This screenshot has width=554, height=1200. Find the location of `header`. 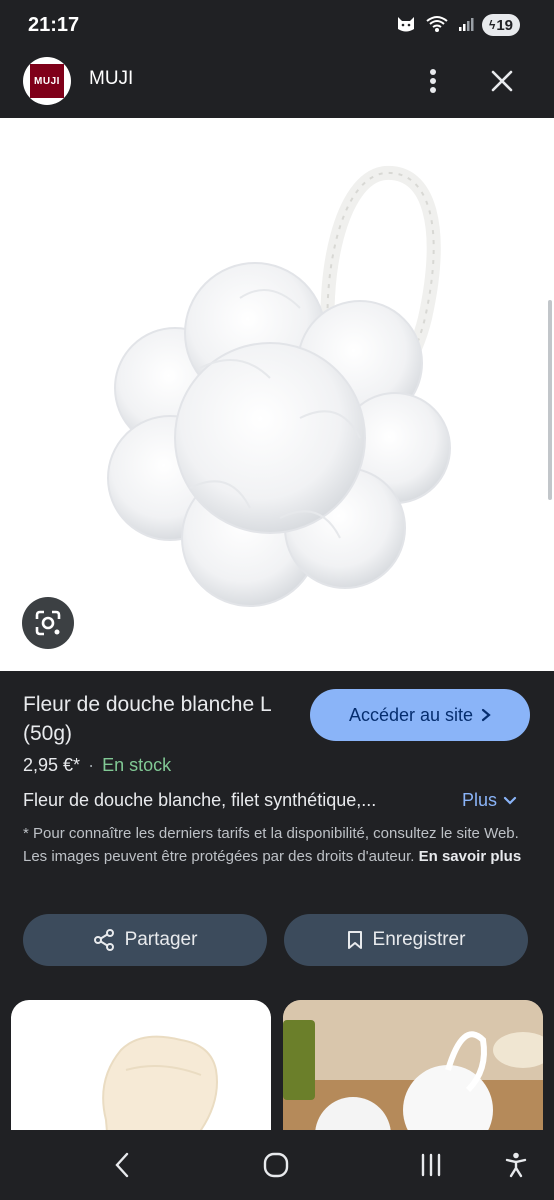

header is located at coordinates (277, 83).